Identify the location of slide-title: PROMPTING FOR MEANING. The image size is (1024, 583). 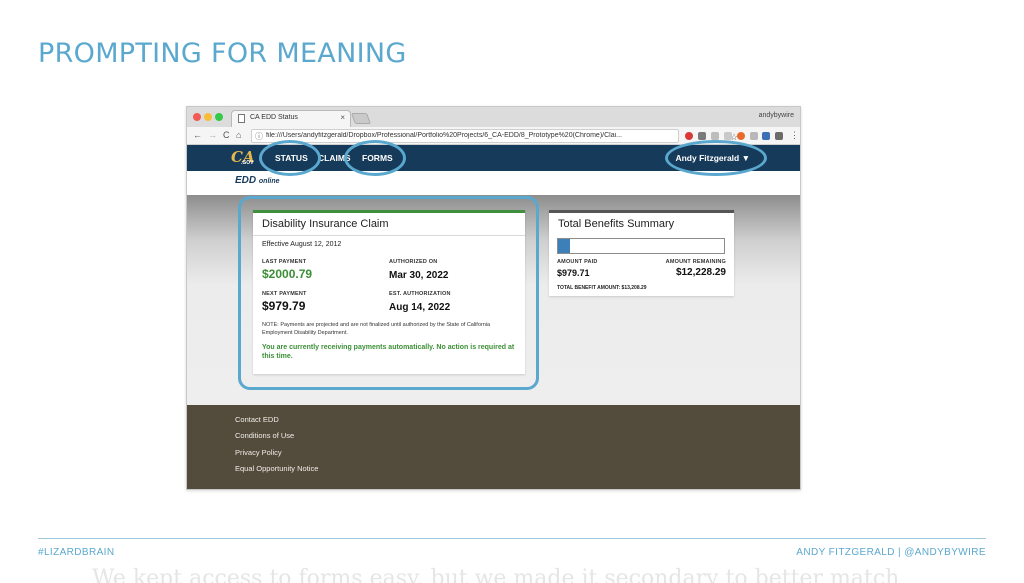
(222, 53).